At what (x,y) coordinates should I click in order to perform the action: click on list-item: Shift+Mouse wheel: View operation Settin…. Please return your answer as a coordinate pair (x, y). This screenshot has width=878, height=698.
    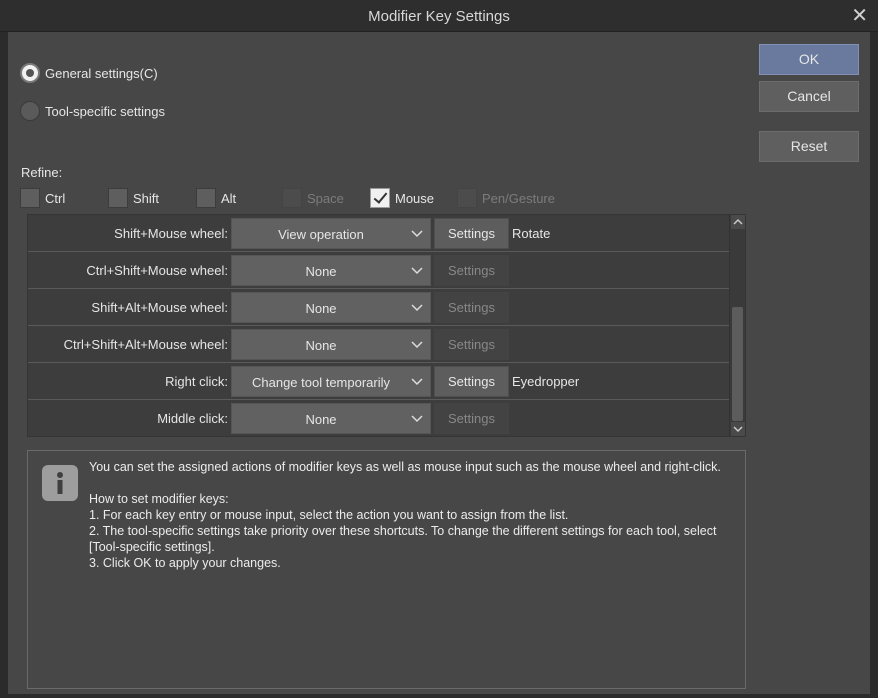
    Looking at the image, I should click on (379, 233).